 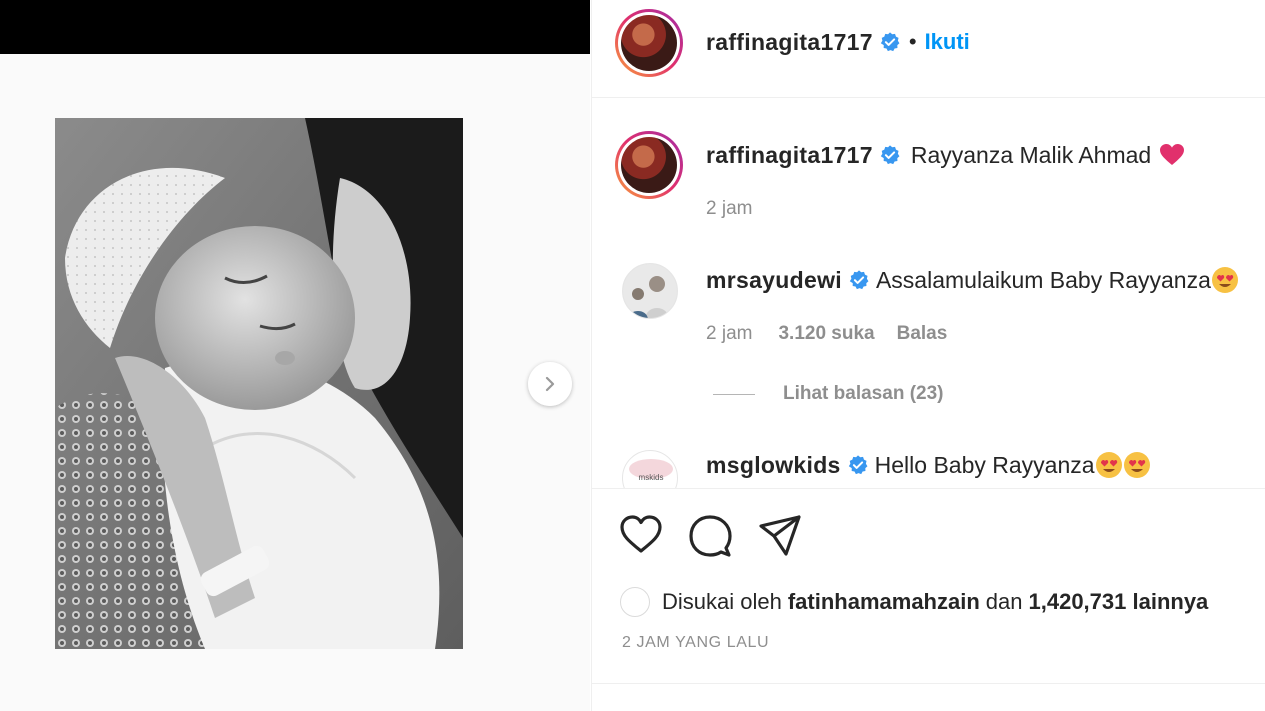 I want to click on author-username: raffinagita1717, so click(x=789, y=42).